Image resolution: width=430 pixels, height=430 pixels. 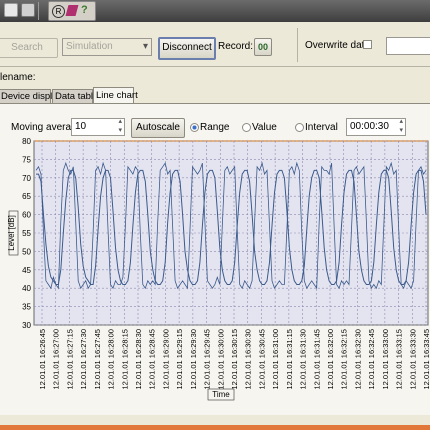 I want to click on x-tick-label: 12.01.01 16:28:00, so click(x=111, y=359).